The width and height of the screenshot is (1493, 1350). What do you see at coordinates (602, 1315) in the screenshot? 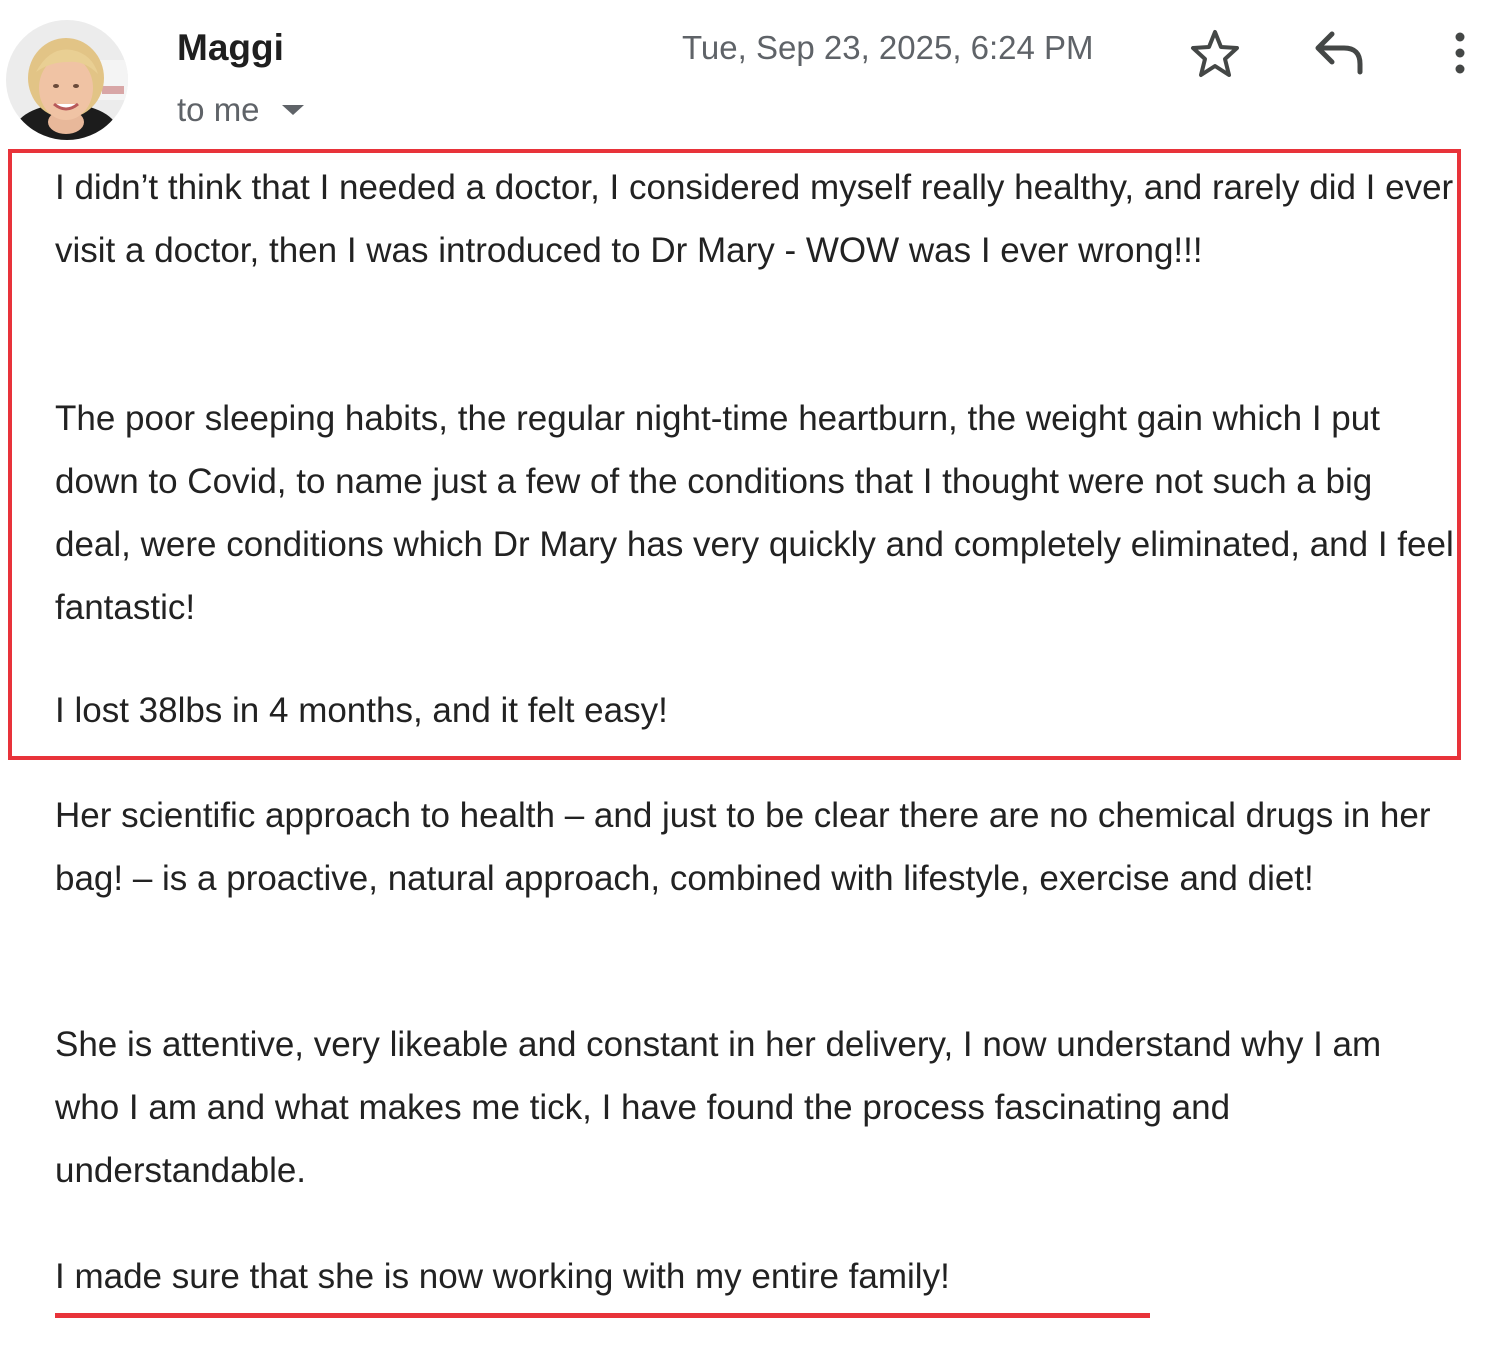
I see `highlight-underline` at bounding box center [602, 1315].